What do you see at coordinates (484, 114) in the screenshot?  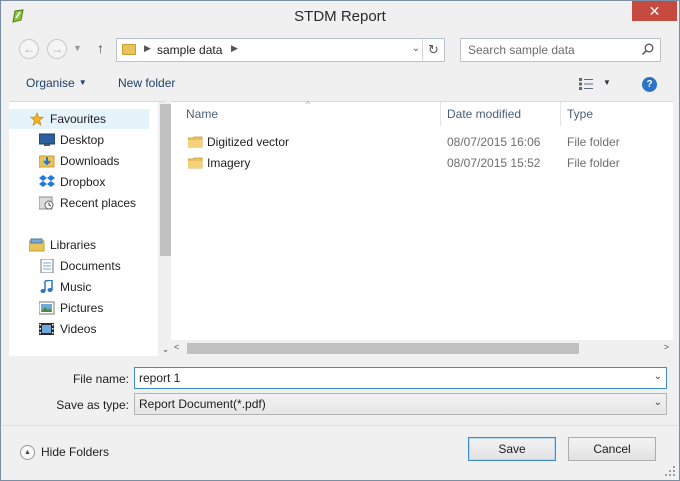 I see `column-header-date-modified: Date modified` at bounding box center [484, 114].